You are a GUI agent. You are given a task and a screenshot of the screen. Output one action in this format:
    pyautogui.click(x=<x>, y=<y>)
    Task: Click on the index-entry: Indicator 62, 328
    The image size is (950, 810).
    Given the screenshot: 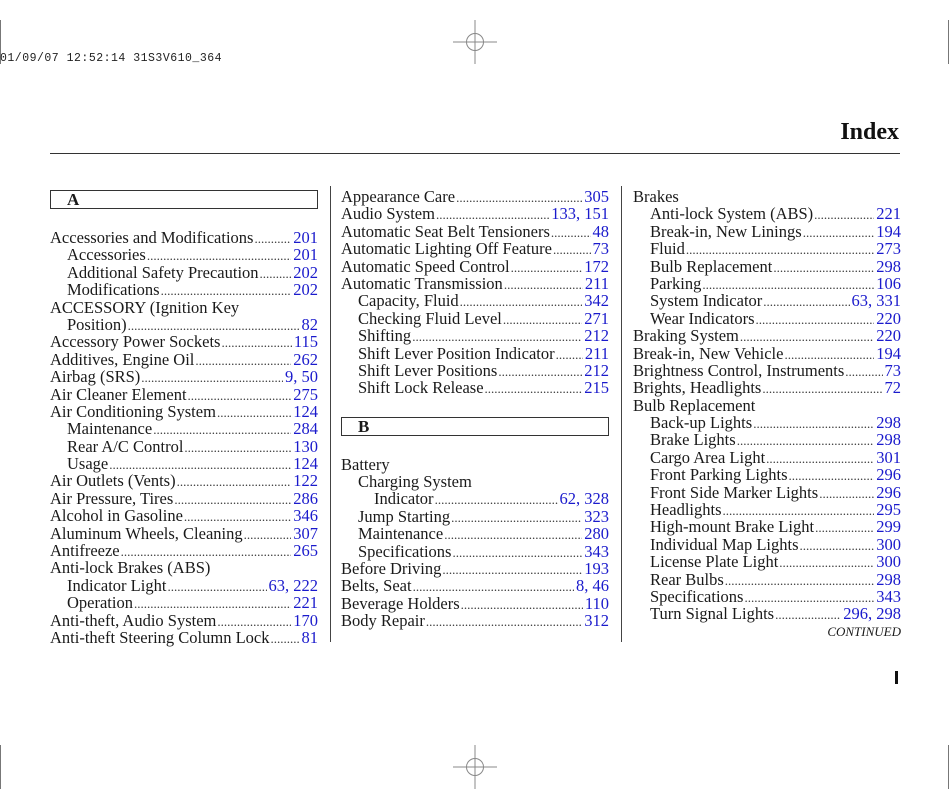 What is the action you would take?
    pyautogui.click(x=475, y=499)
    